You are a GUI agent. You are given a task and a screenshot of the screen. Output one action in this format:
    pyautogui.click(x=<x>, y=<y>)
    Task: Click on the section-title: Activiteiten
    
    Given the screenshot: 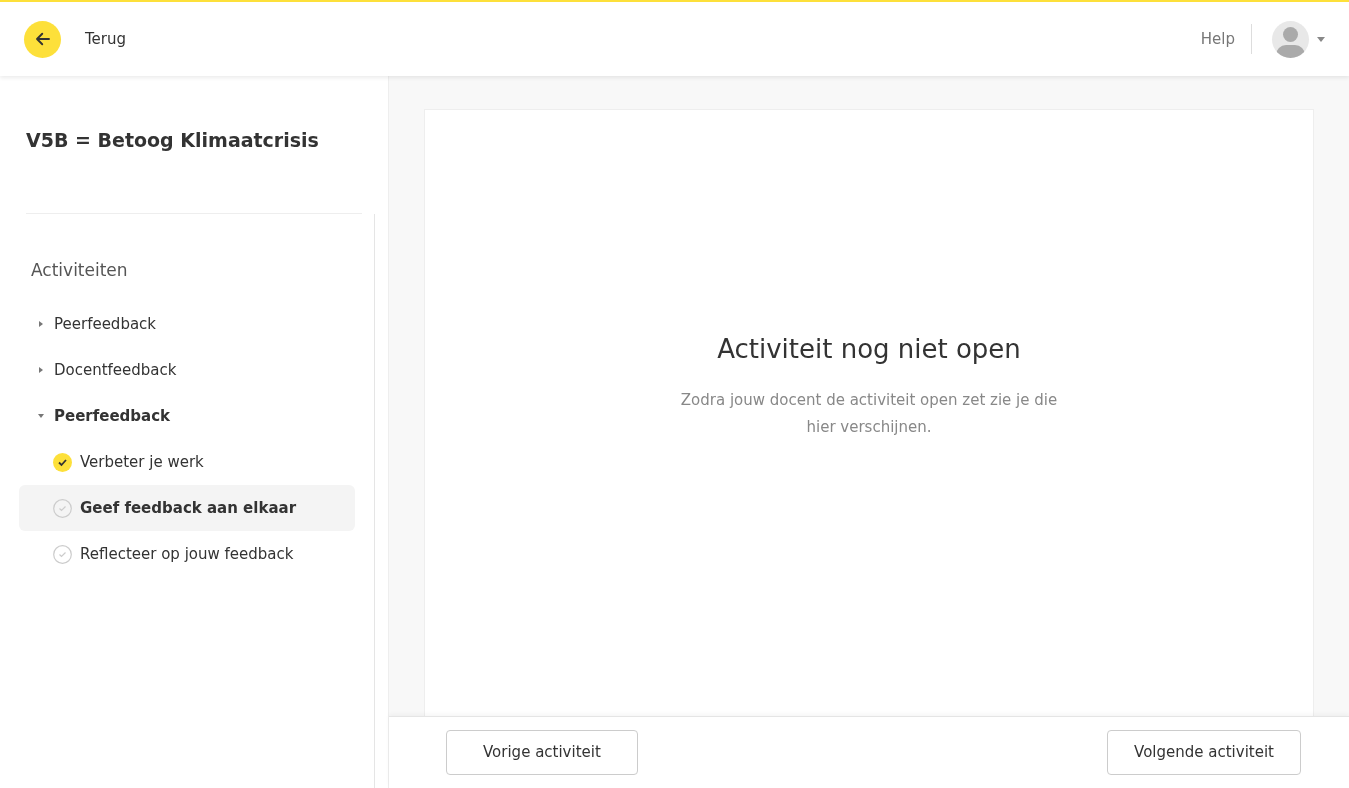 What is the action you would take?
    pyautogui.click(x=79, y=269)
    